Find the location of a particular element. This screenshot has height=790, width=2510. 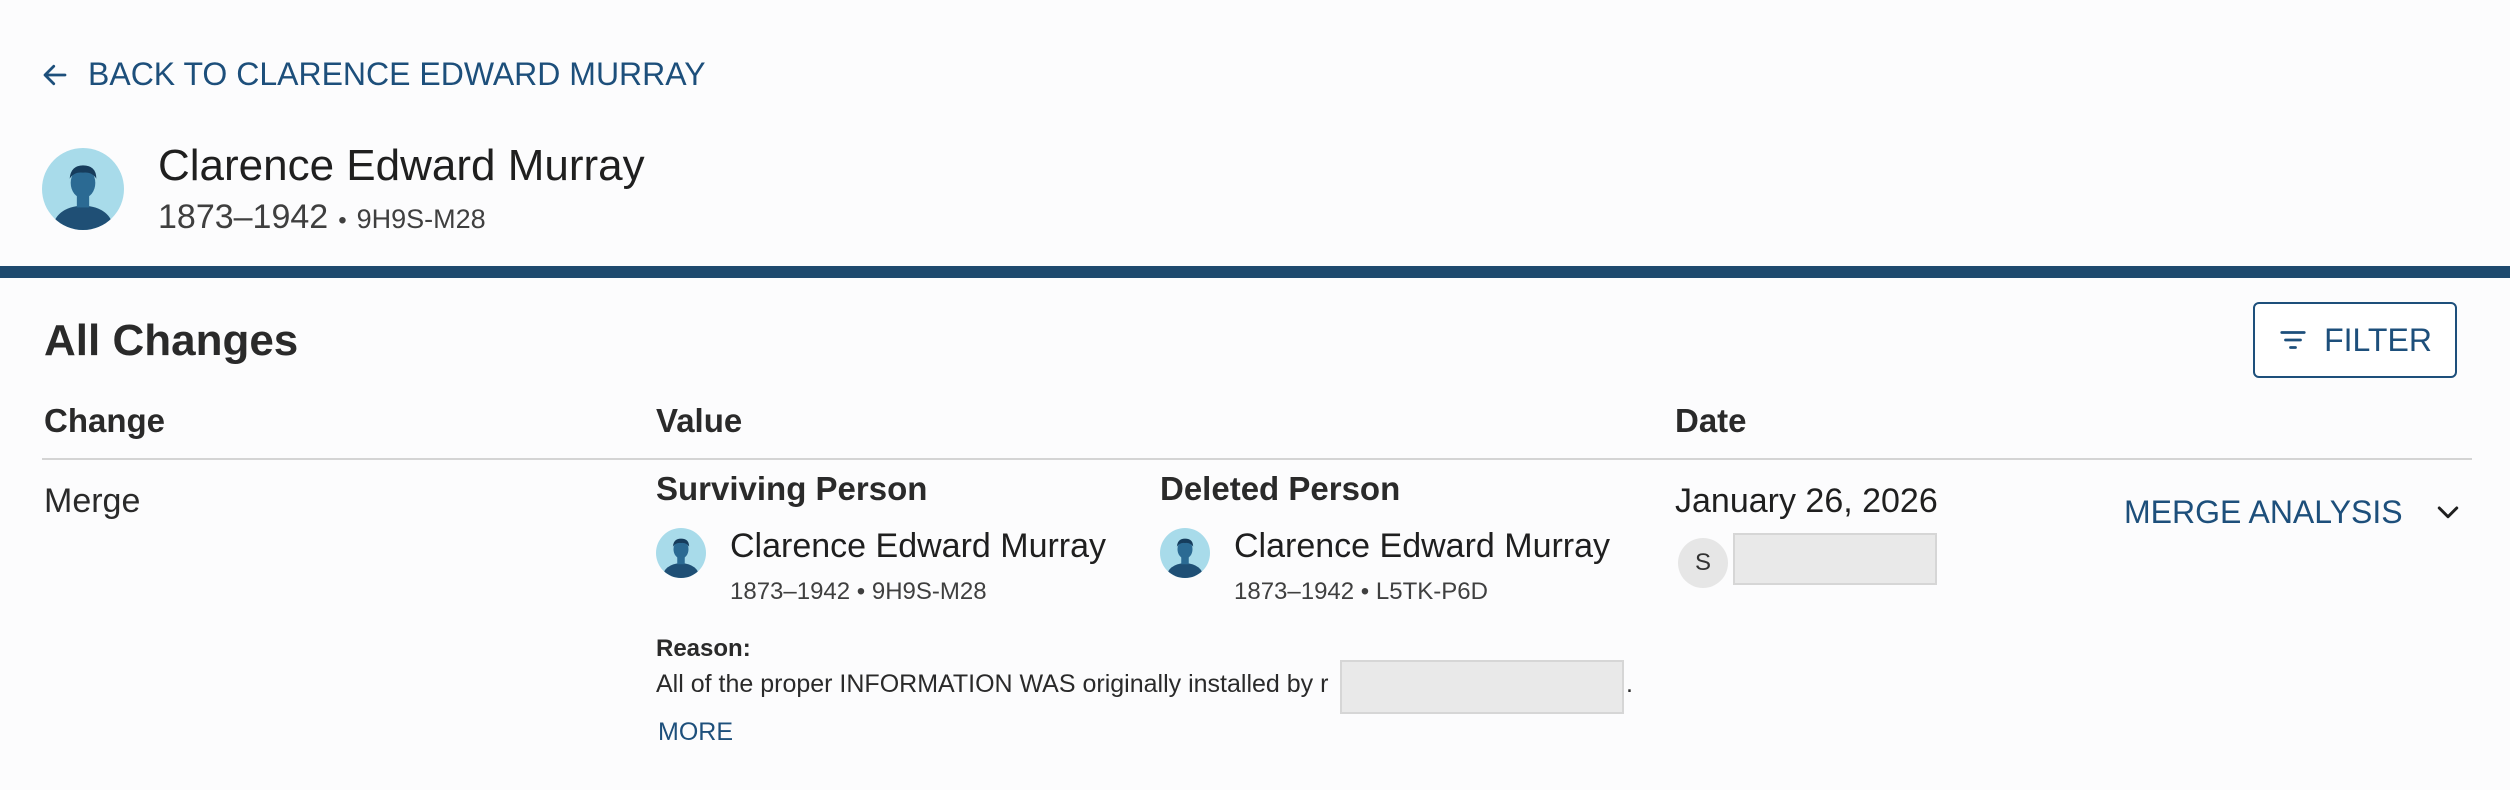

change-date: January 26, 2026 is located at coordinates (1806, 501).